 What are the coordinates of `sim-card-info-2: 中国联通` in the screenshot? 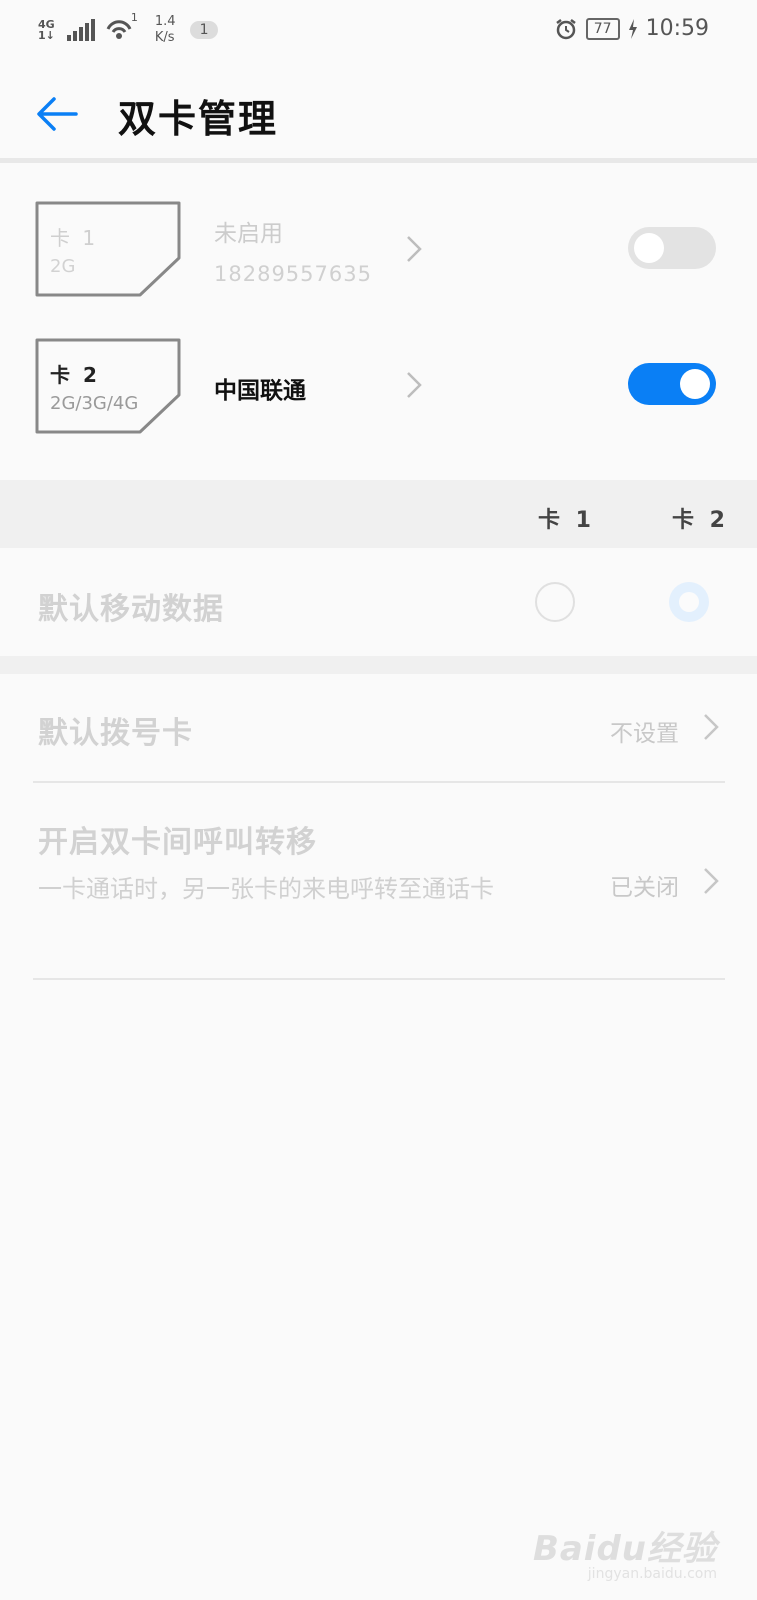 It's located at (260, 388).